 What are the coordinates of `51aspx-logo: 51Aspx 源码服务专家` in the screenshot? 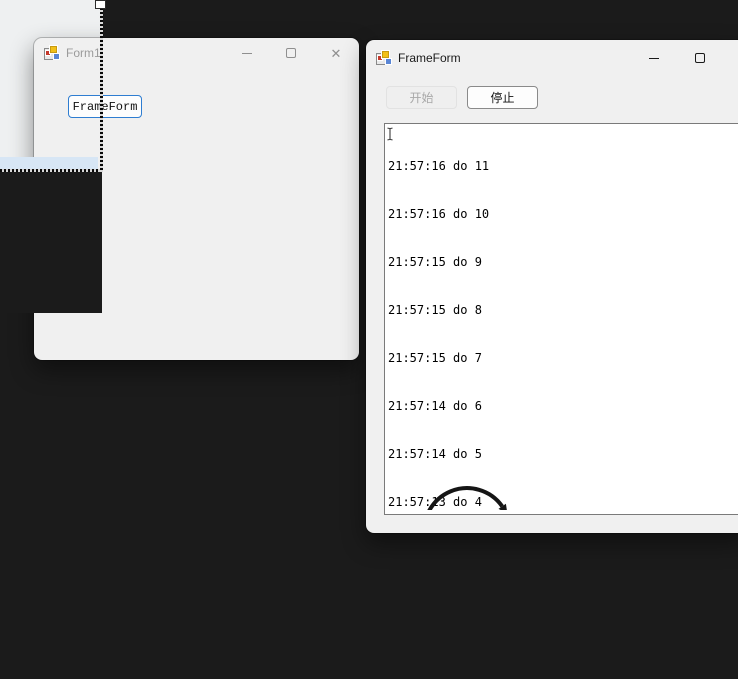 It's located at (467, 499).